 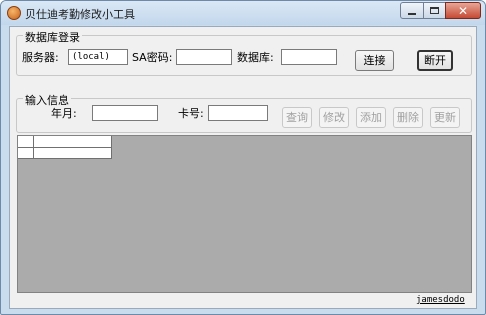 I want to click on connect-button: 连接, so click(x=374, y=60).